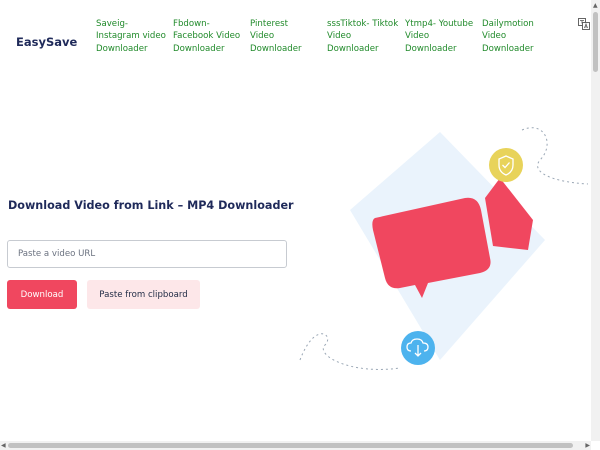 This screenshot has height=450, width=600. I want to click on nav-link-fbdown: Fbdown- Facebook Video Downloader, so click(209, 36).